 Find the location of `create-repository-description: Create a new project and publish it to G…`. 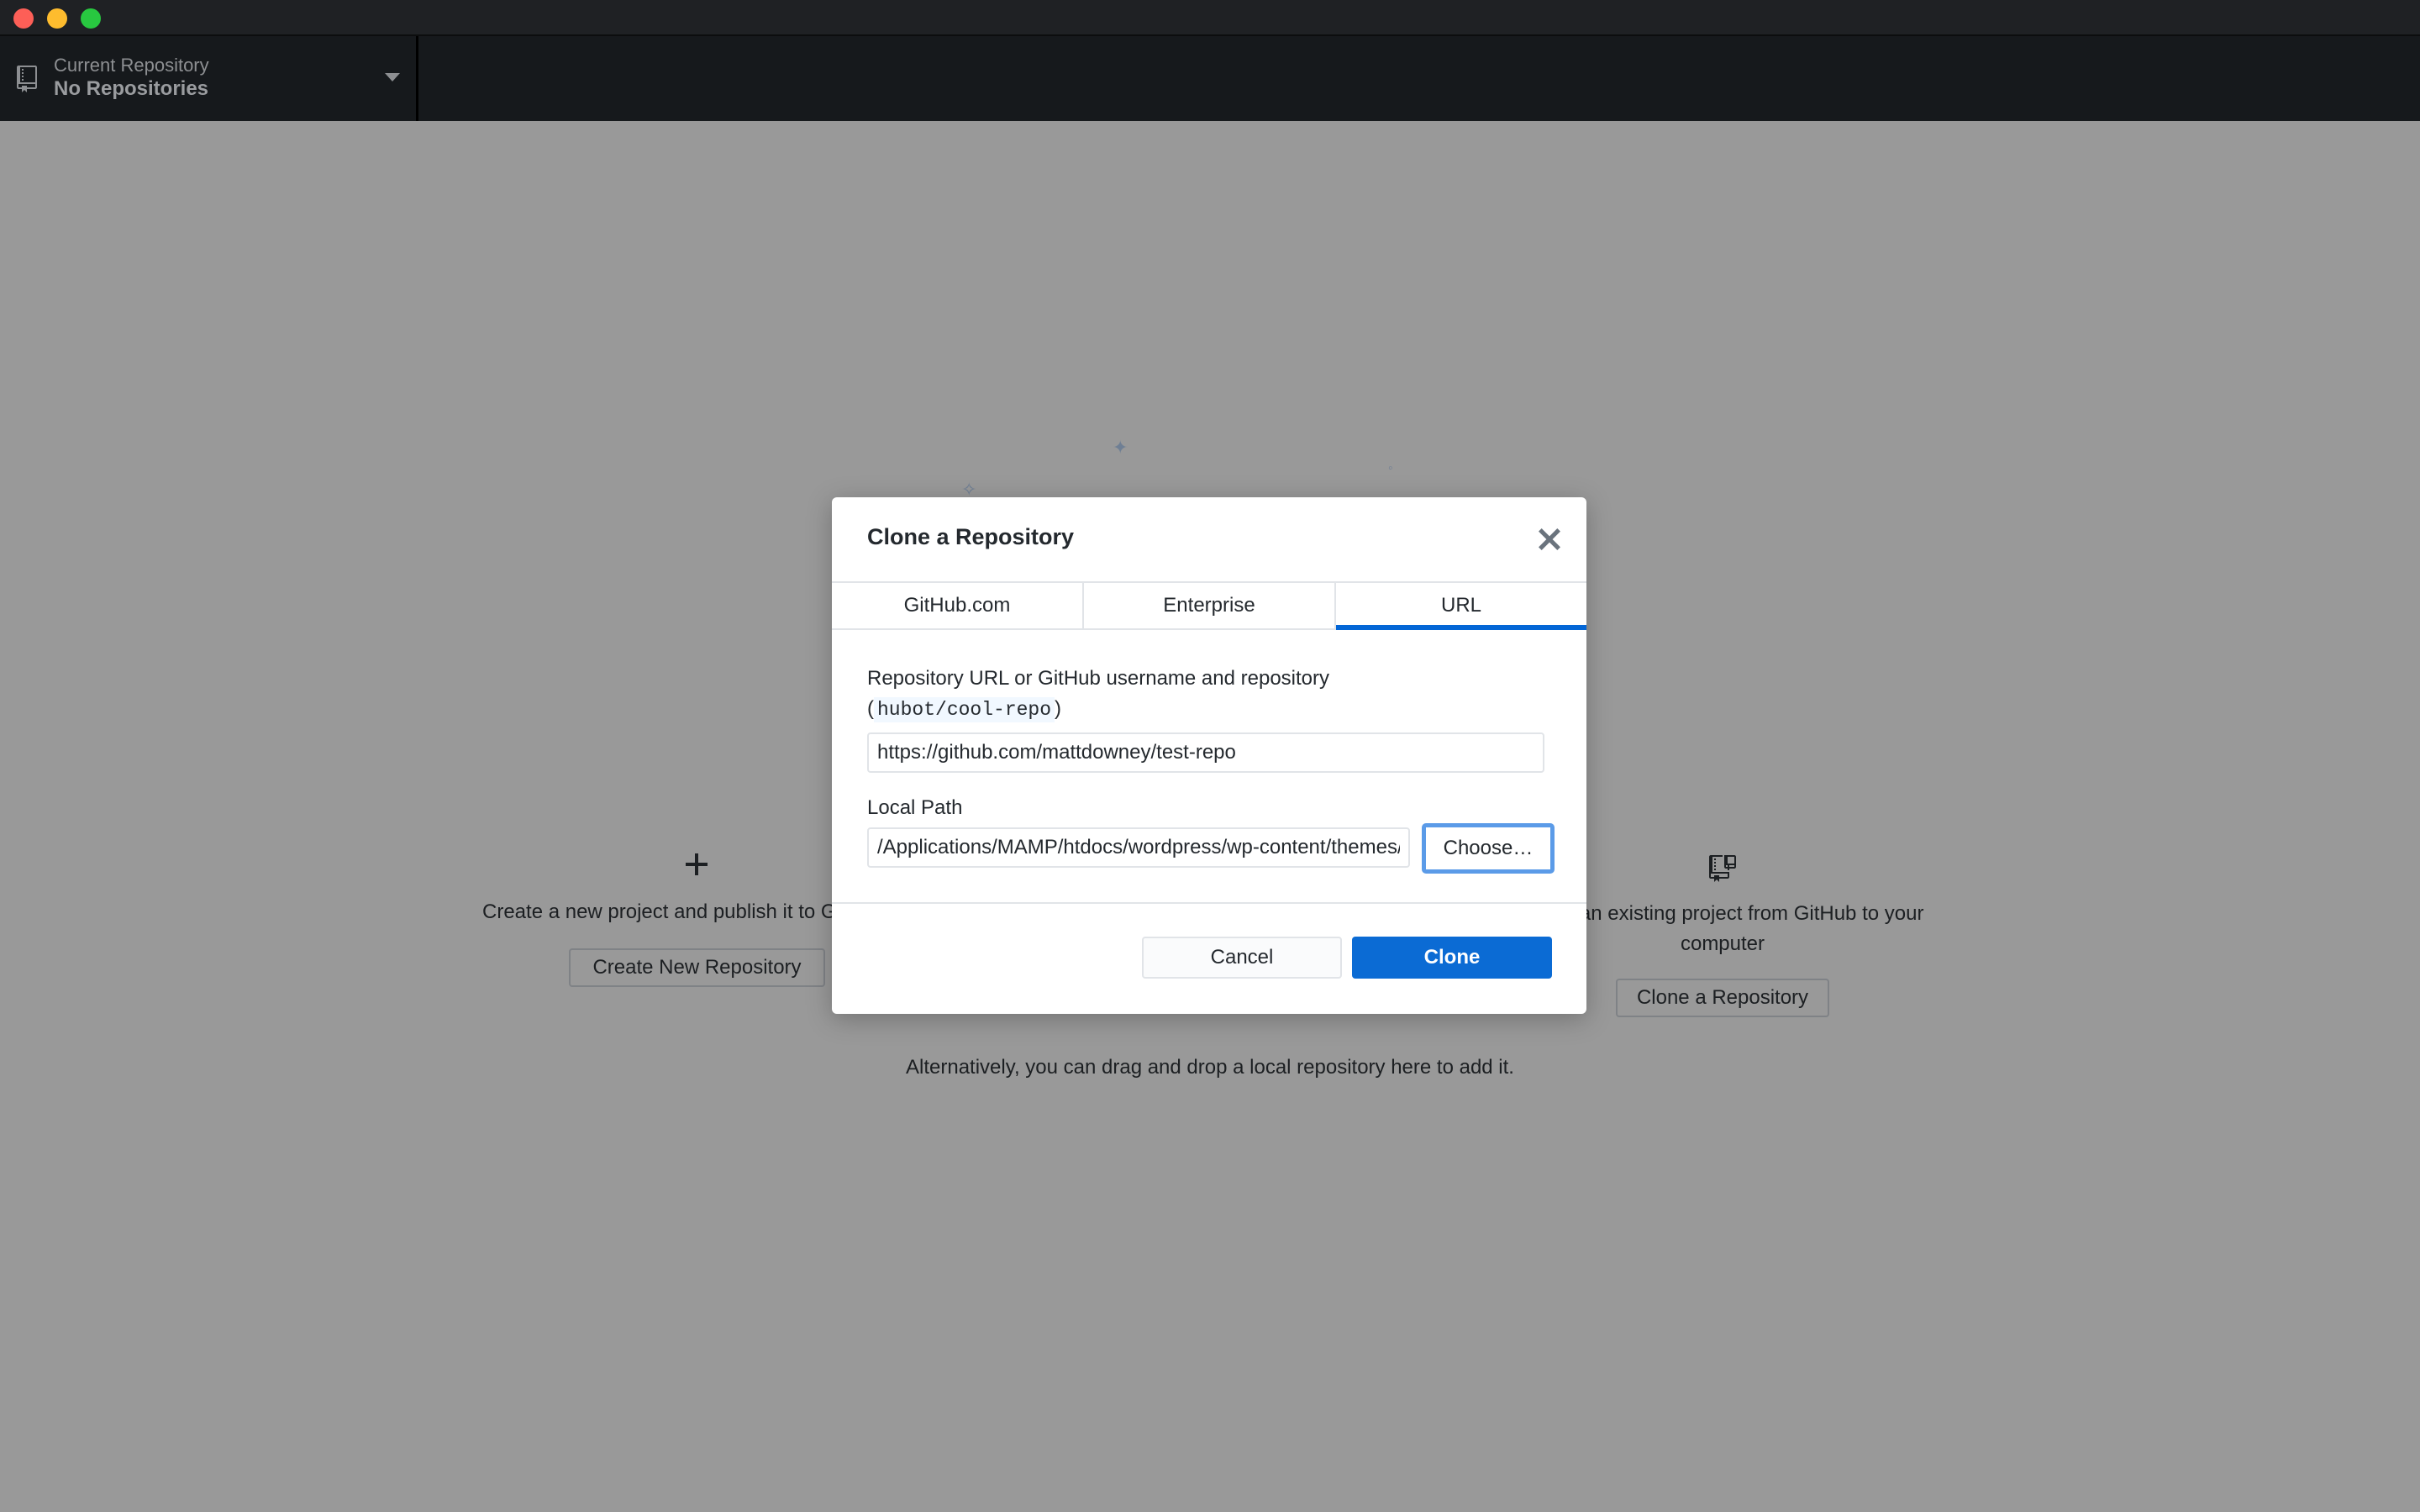

create-repository-description: Create a new project and publish it to G… is located at coordinates (683, 911).